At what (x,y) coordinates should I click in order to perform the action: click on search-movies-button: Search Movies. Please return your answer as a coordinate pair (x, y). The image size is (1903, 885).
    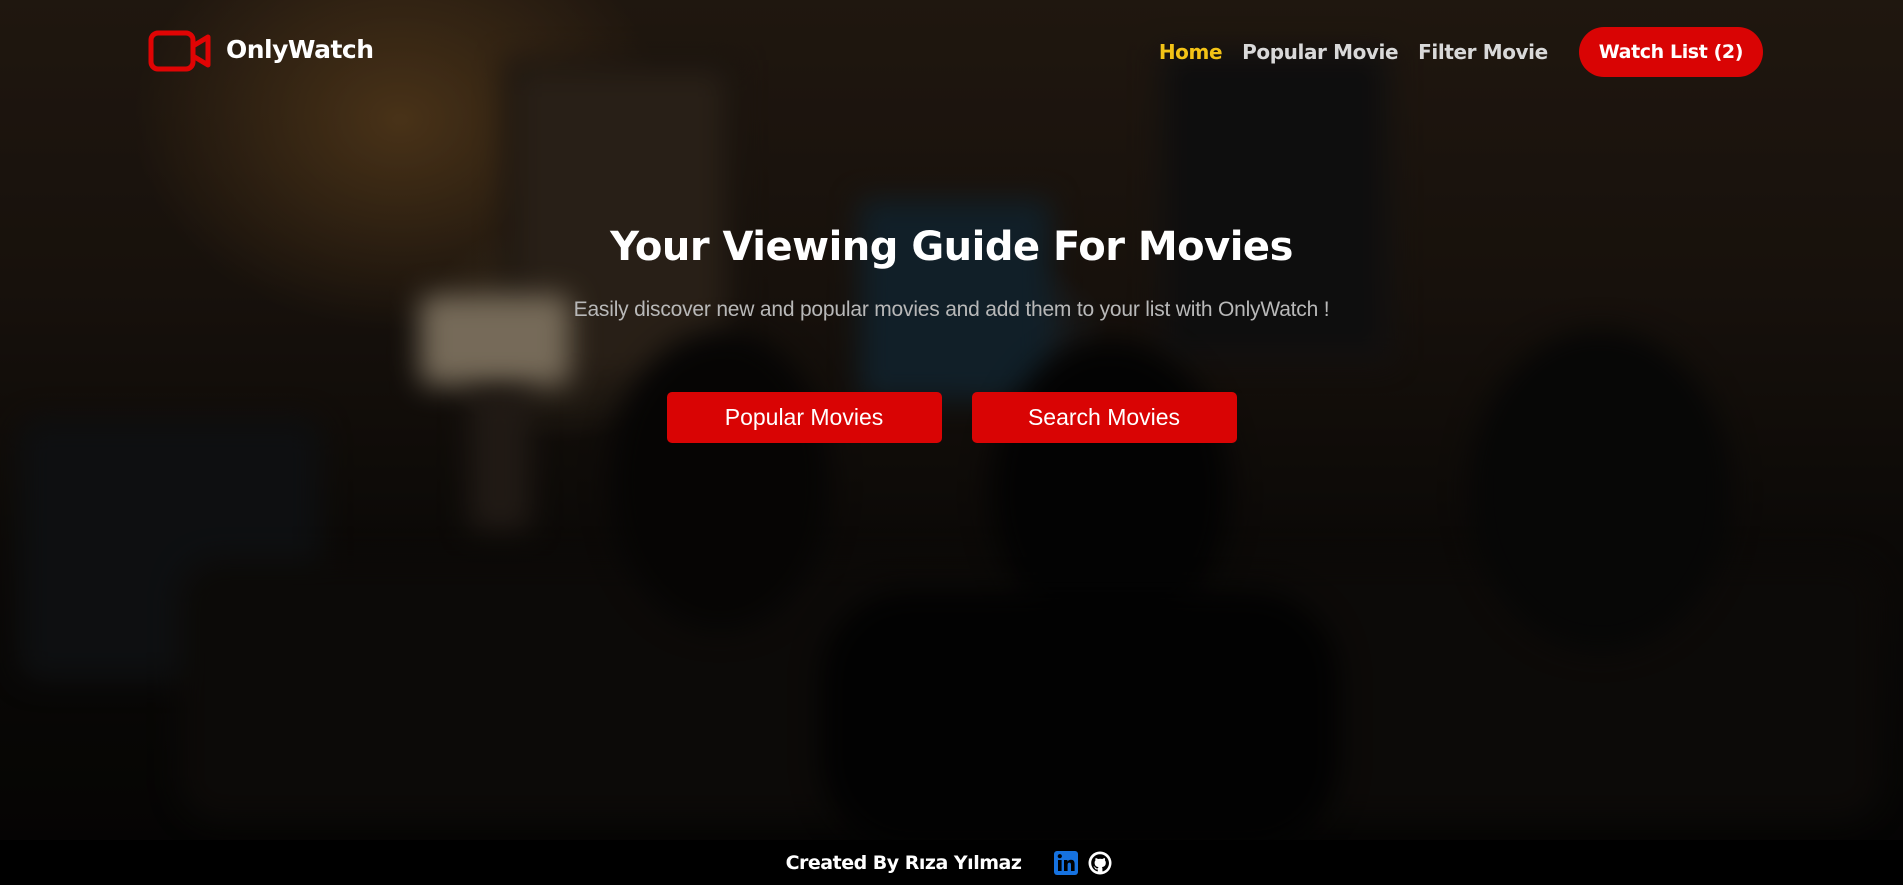
    Looking at the image, I should click on (1104, 417).